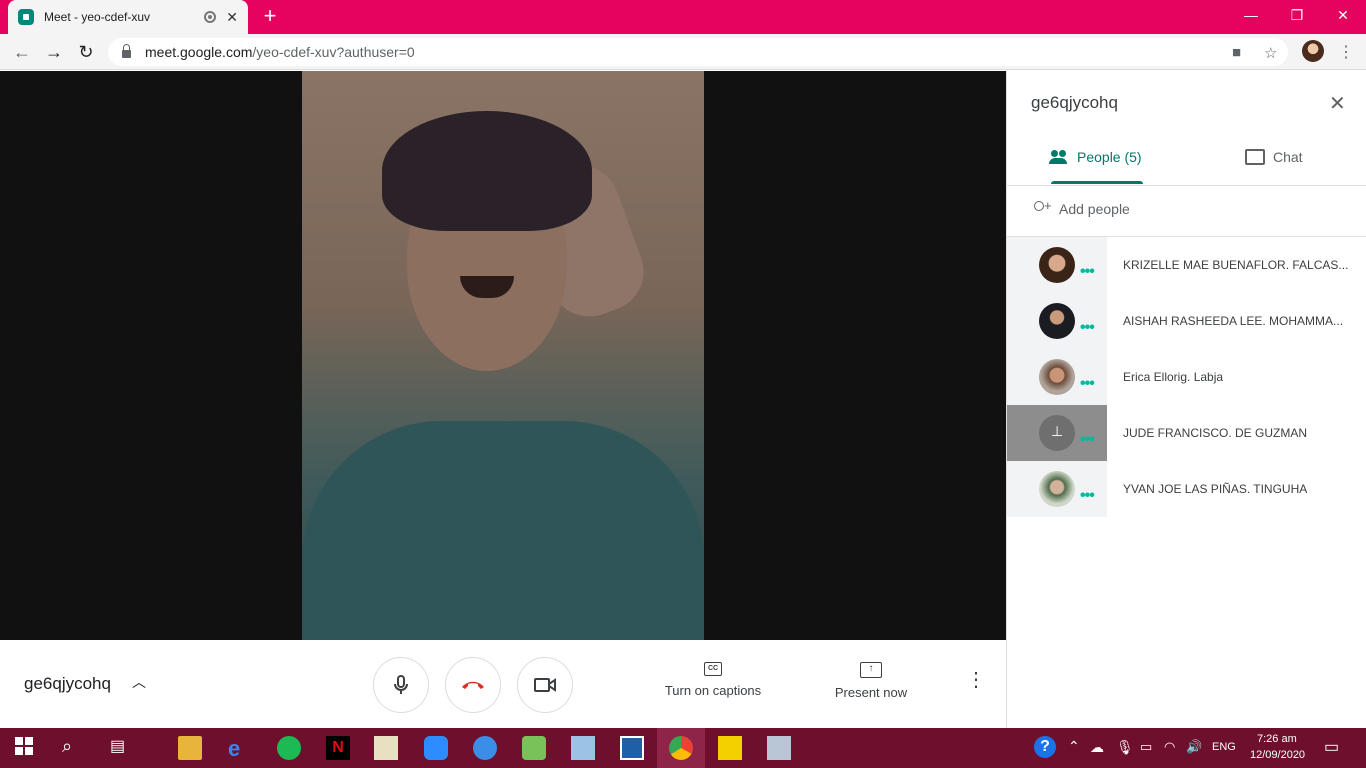  I want to click on notifications-icon: ▭, so click(1331, 747).